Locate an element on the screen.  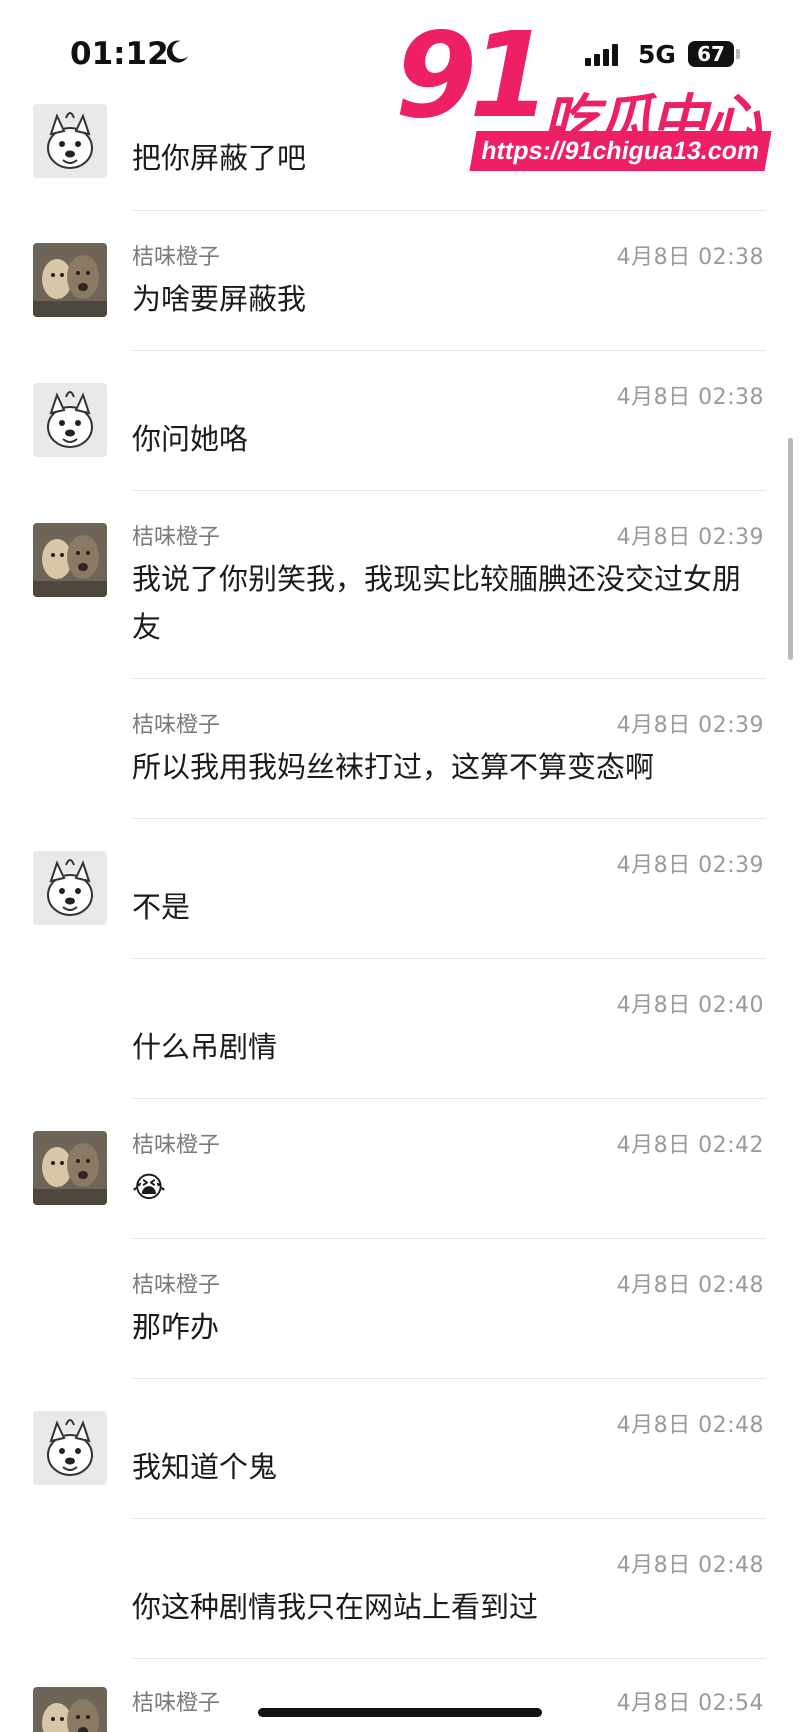
home-indicator is located at coordinates (400, 1712).